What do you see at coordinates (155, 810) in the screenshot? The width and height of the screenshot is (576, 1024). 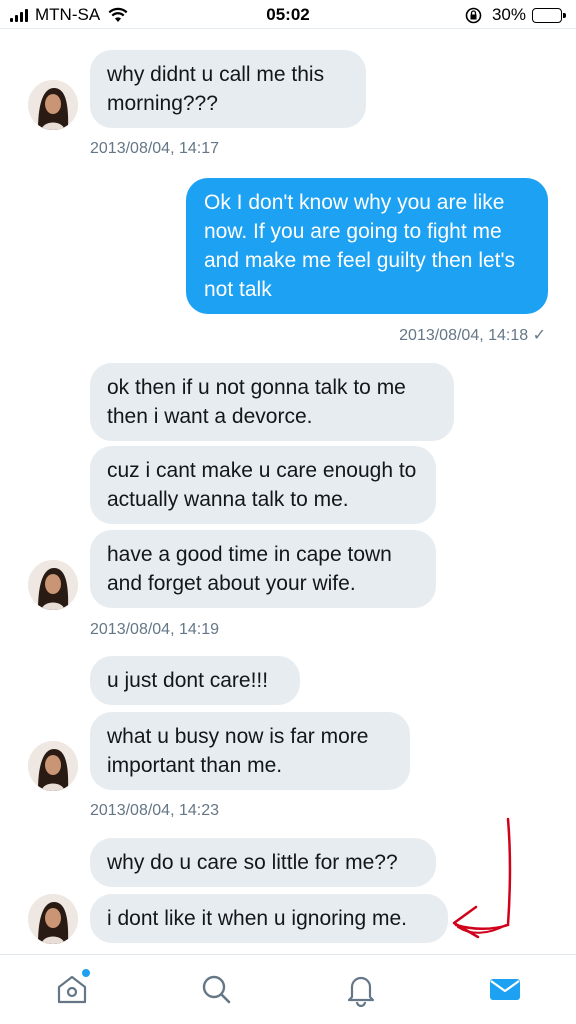 I see `message-timestamp: 2013/08/04, 14:23` at bounding box center [155, 810].